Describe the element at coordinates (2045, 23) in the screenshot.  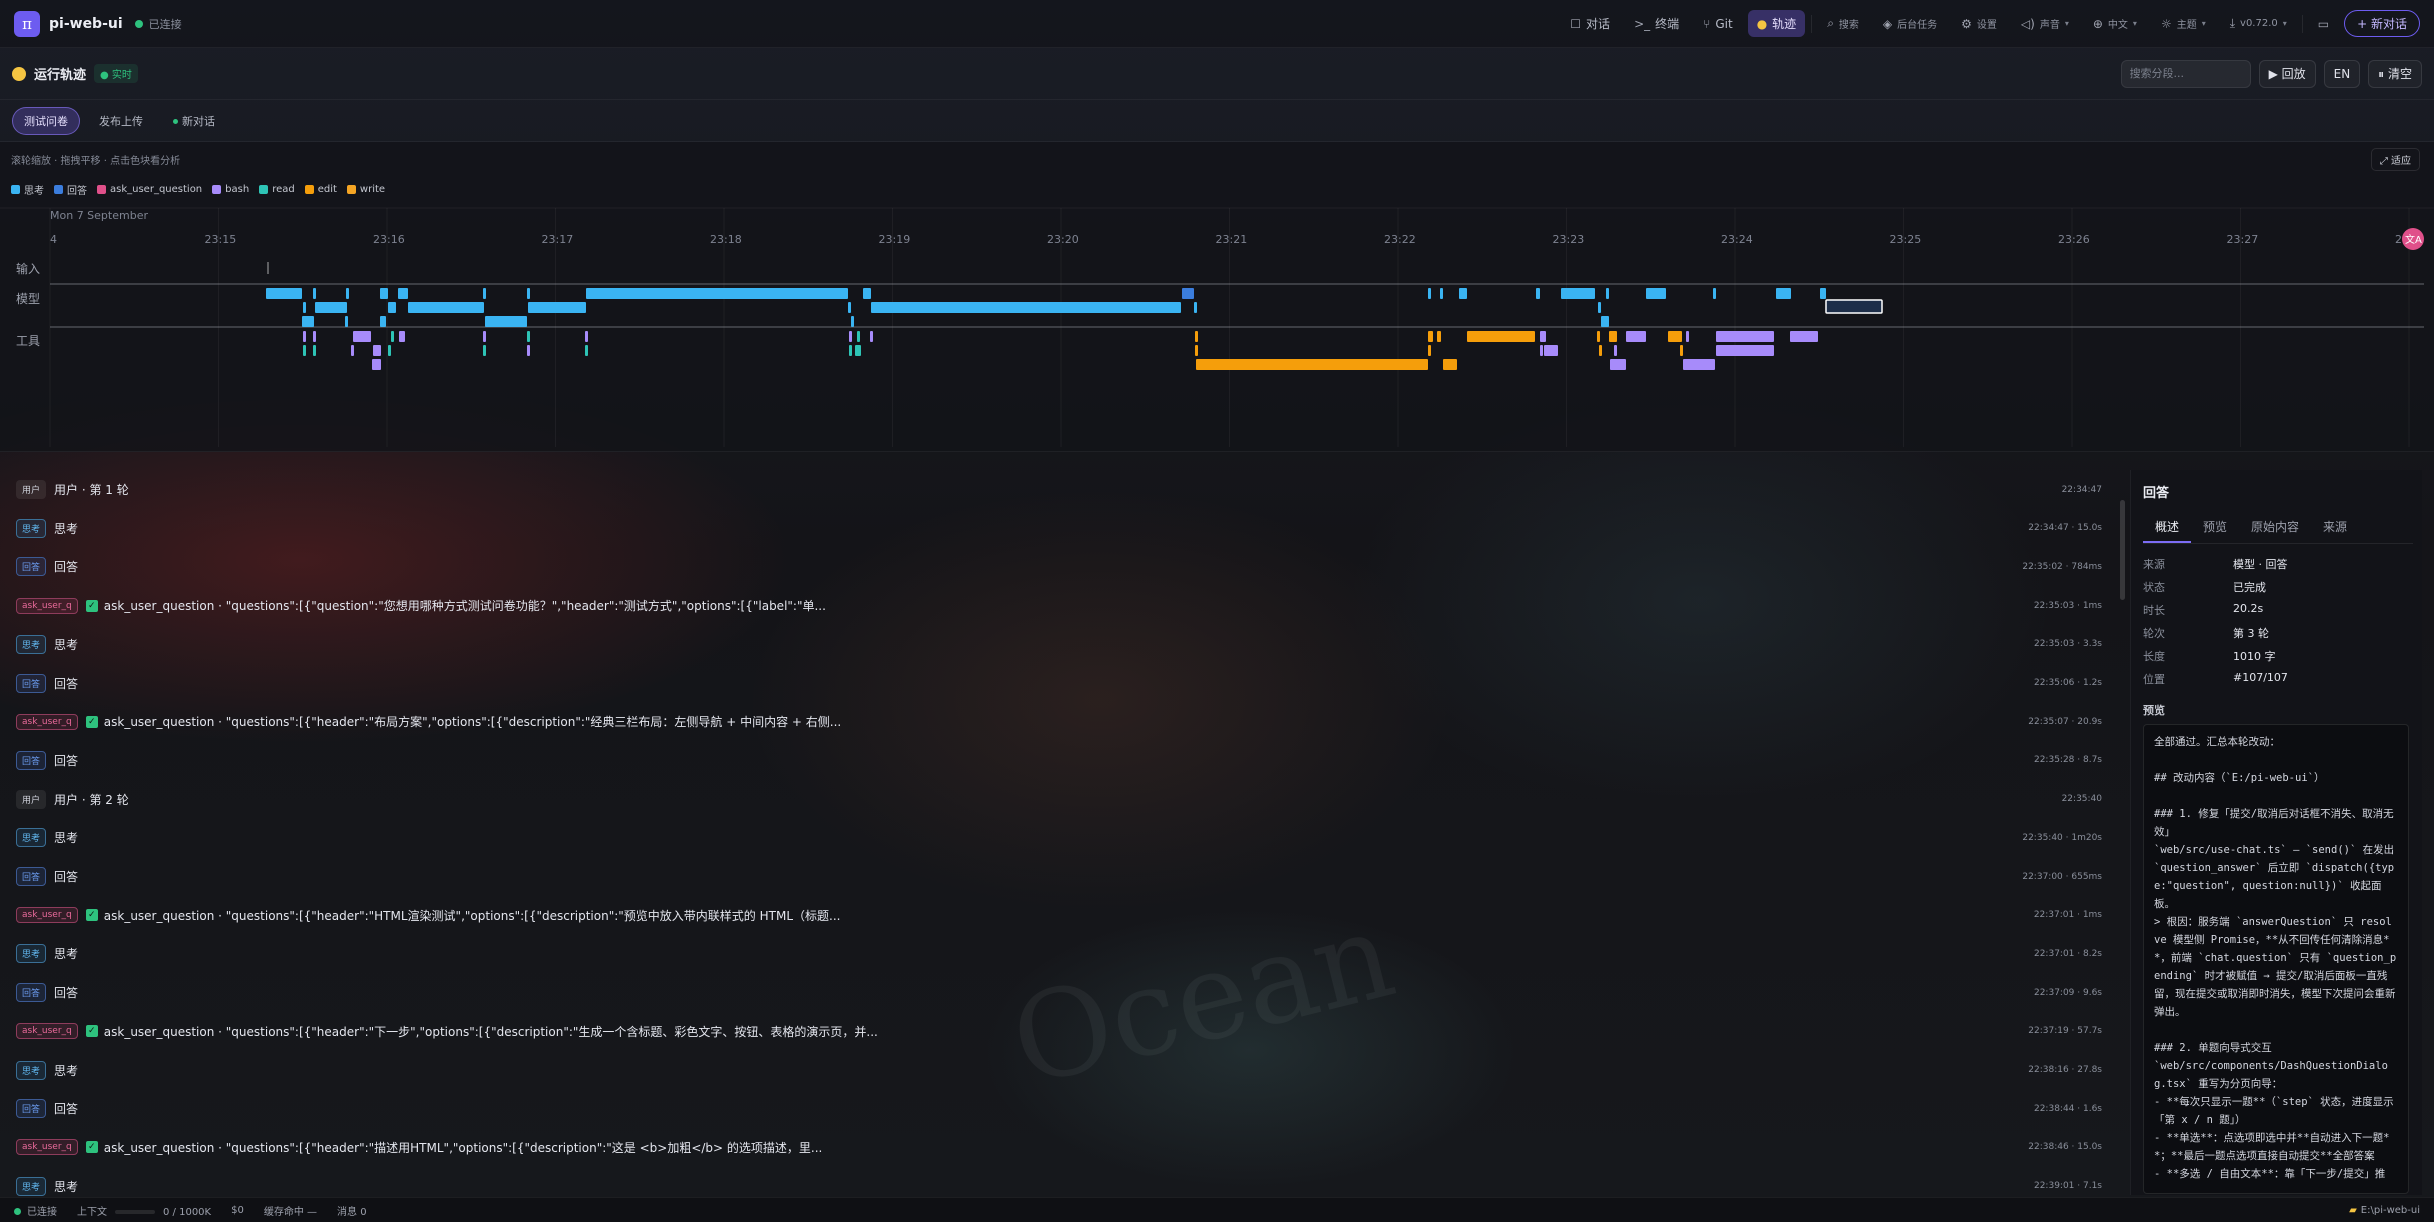
I see `nav-sound: ◁) 声音 ▾` at that location.